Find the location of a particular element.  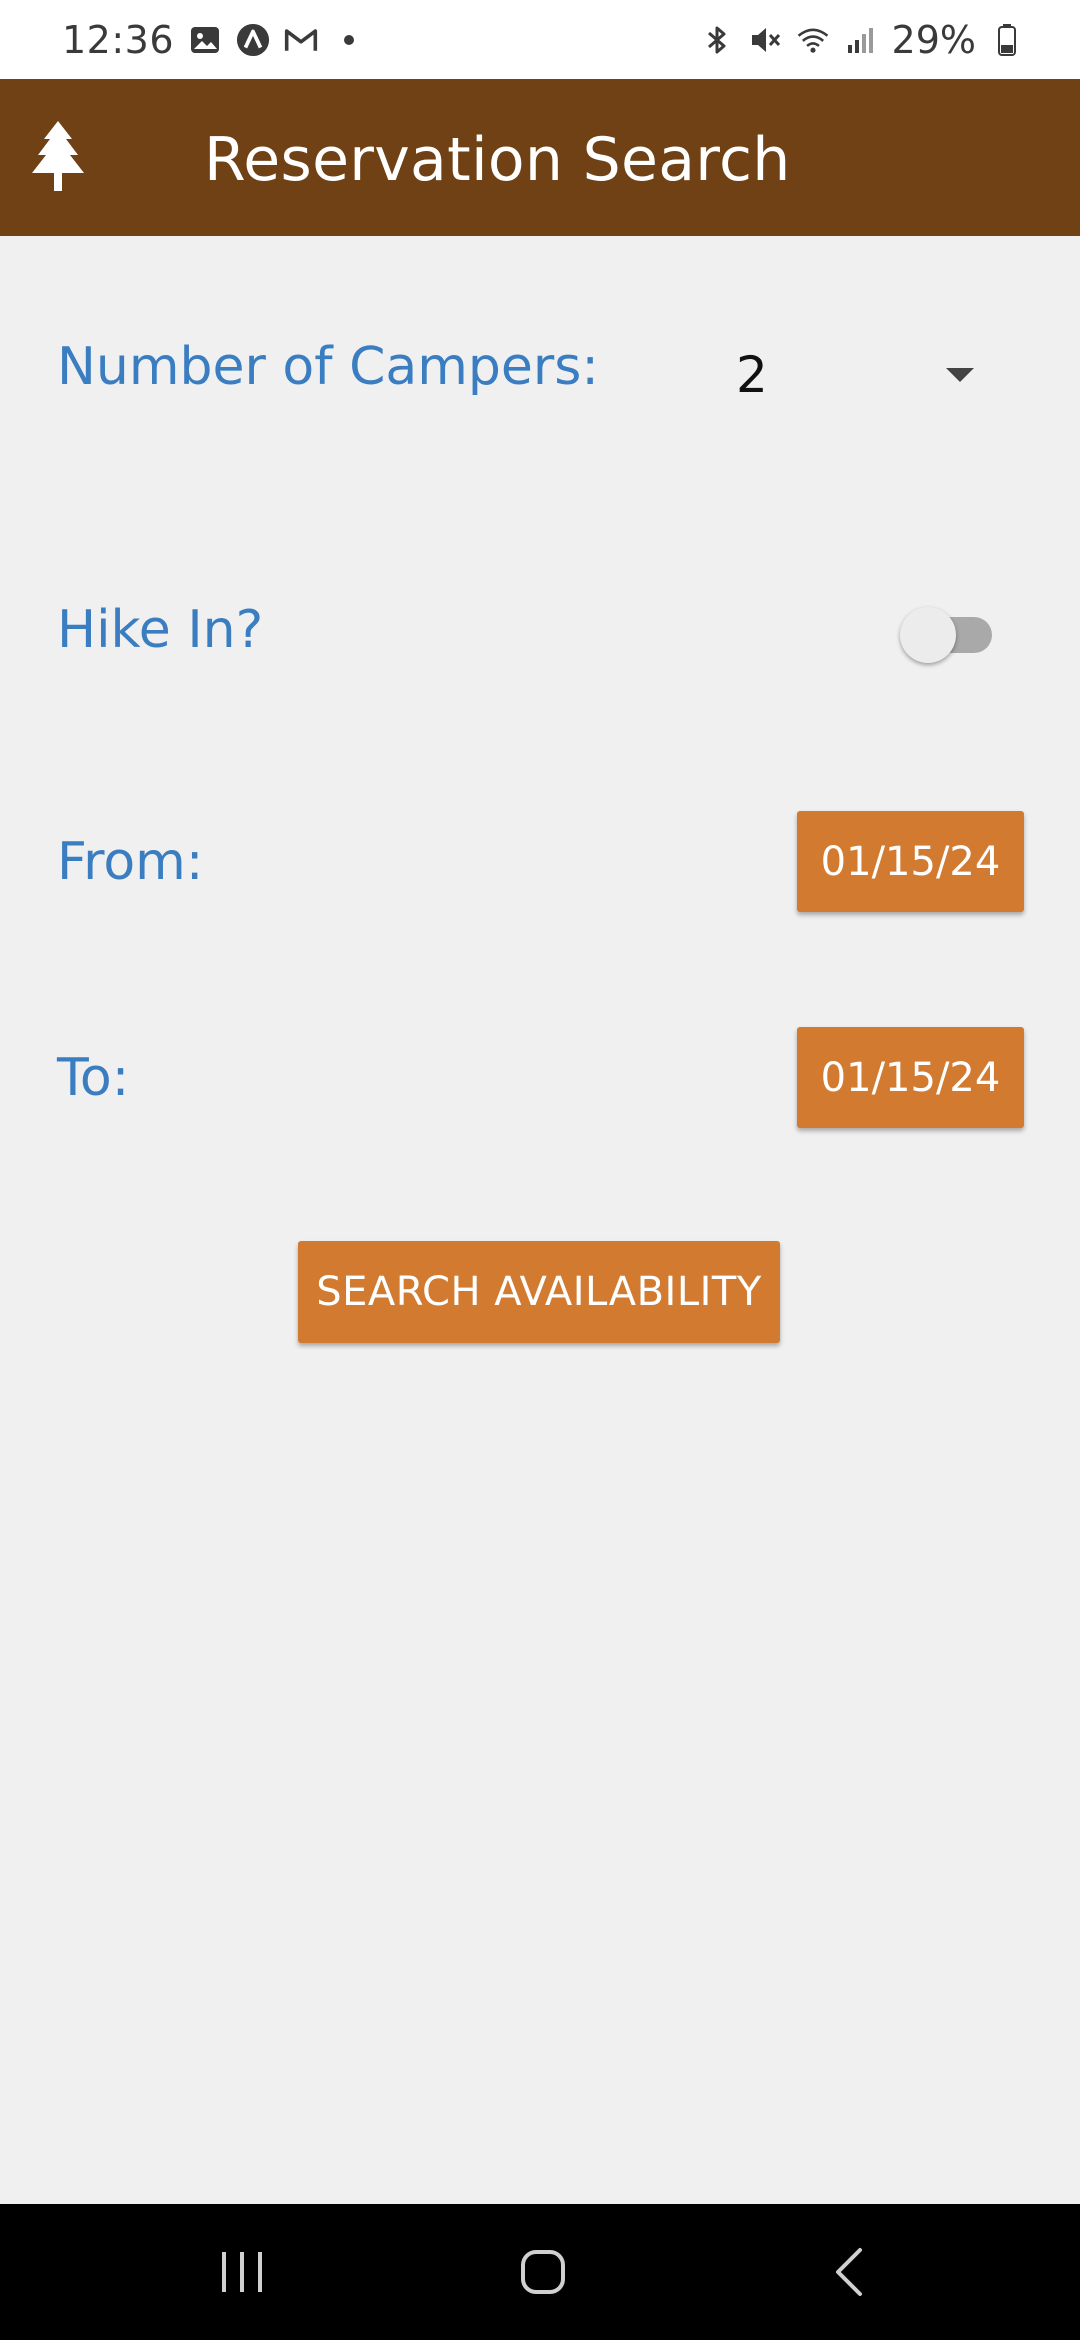

to-date-button: 01/15/24 is located at coordinates (910, 1077).